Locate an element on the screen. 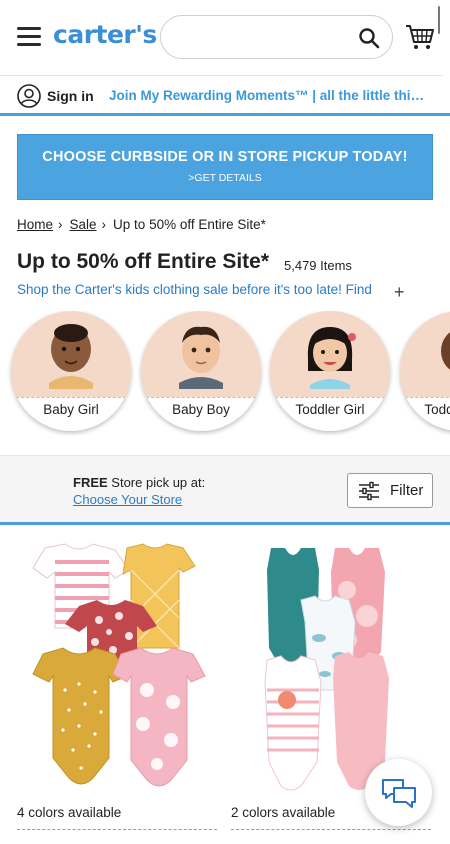 The image size is (450, 844). chat-icon is located at coordinates (399, 793).